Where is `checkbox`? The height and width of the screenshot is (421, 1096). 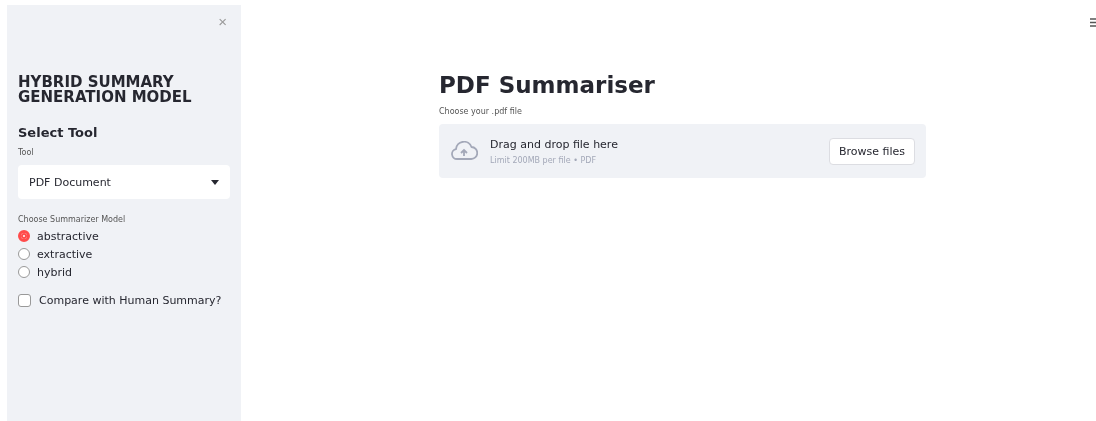
checkbox is located at coordinates (24, 300).